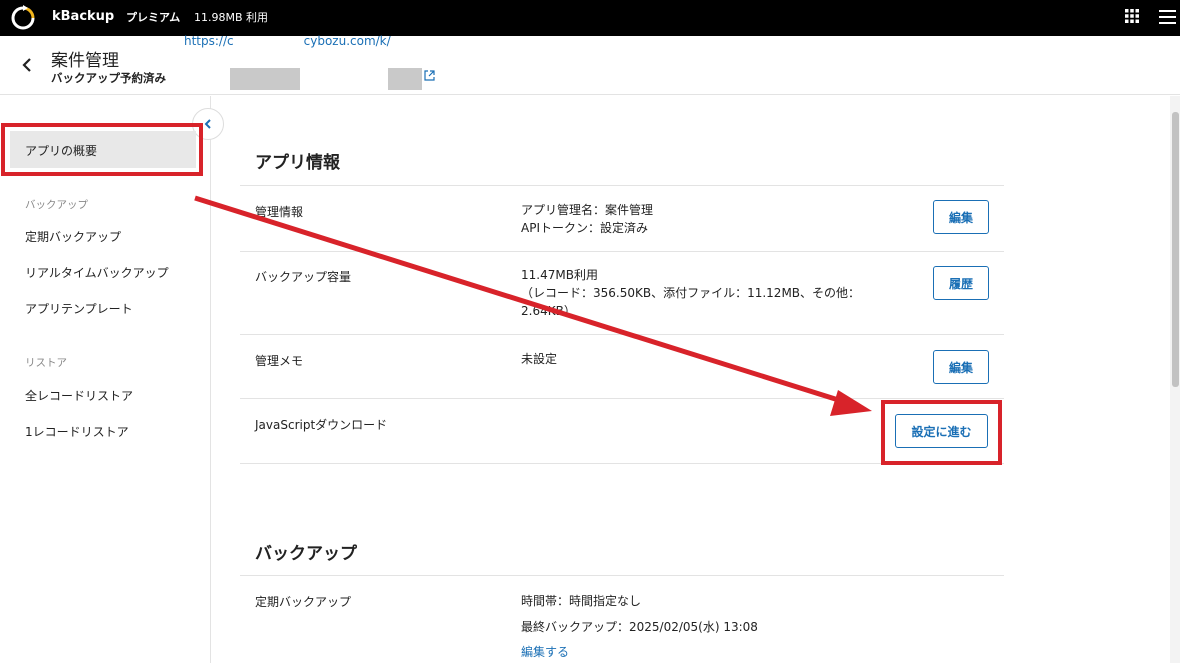 This screenshot has width=1180, height=663. What do you see at coordinates (1132, 16) in the screenshot?
I see `apps-grid-icon` at bounding box center [1132, 16].